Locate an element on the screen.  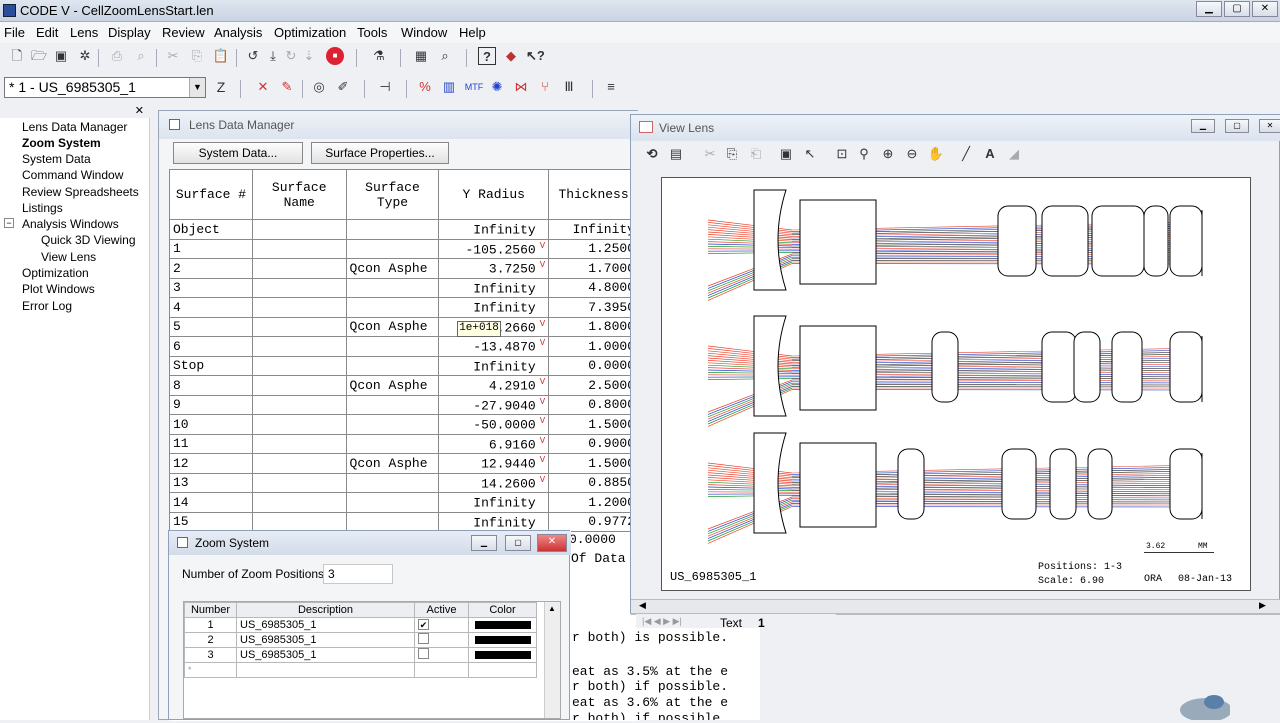
search-icon: ⌕ is located at coordinates (445, 56).